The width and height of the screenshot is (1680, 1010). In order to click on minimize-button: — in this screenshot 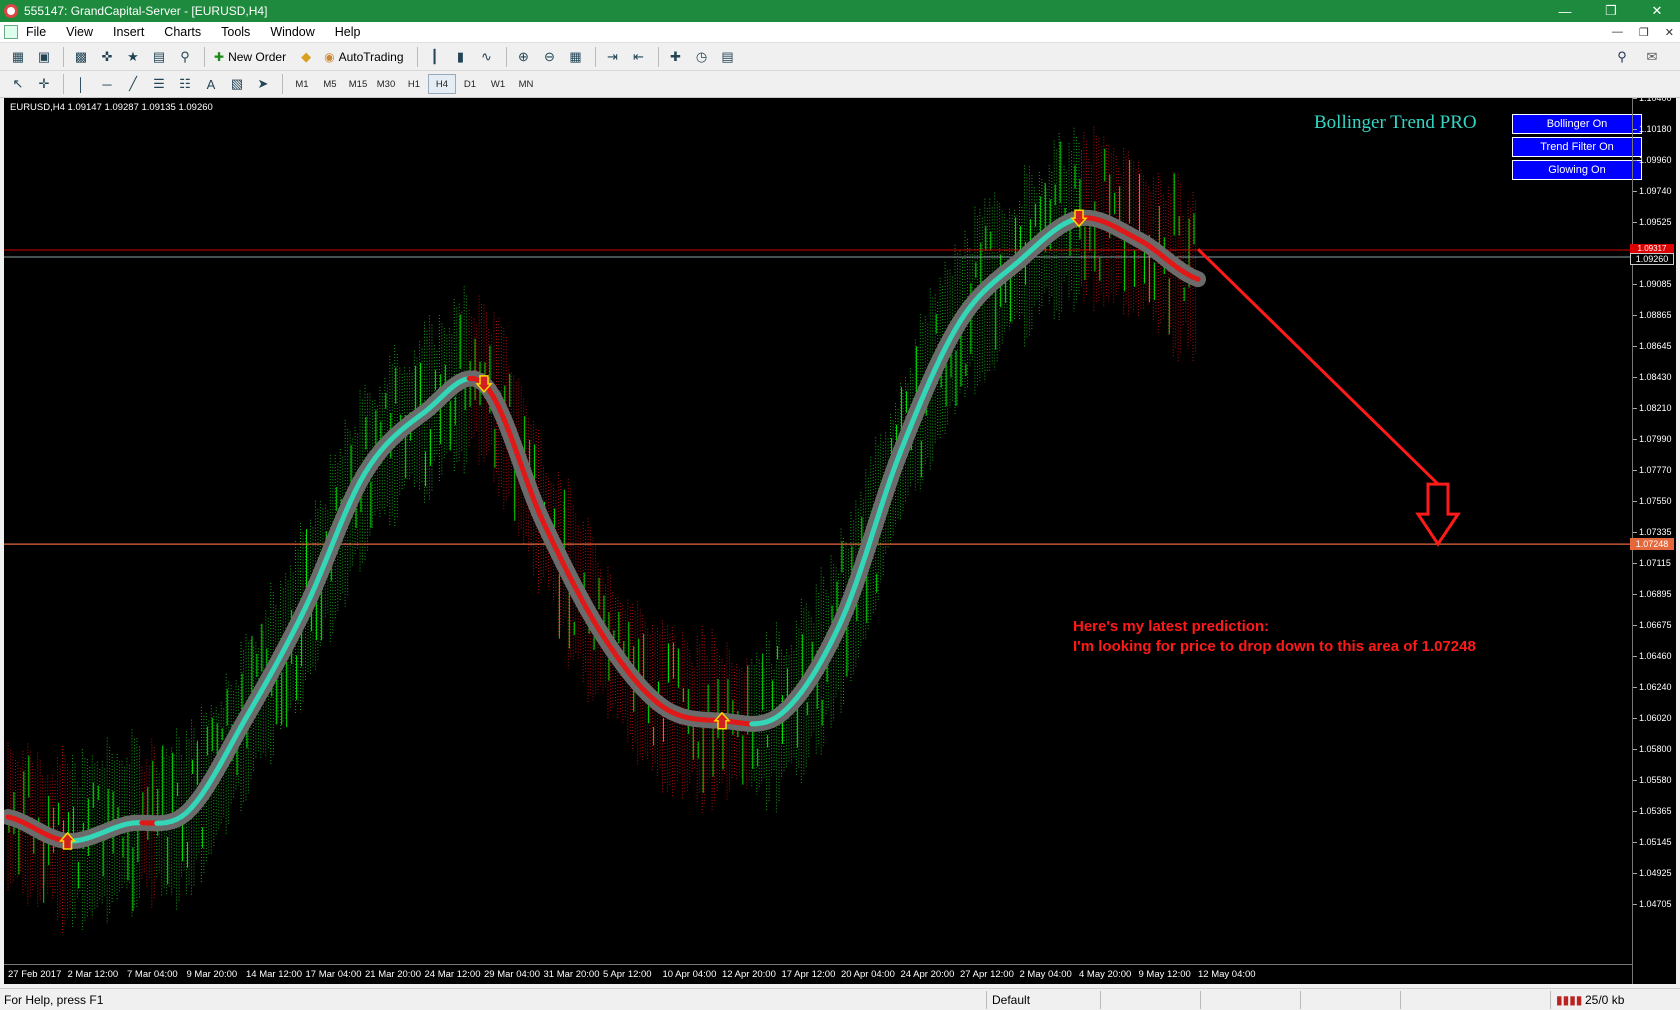, I will do `click(1565, 11)`.